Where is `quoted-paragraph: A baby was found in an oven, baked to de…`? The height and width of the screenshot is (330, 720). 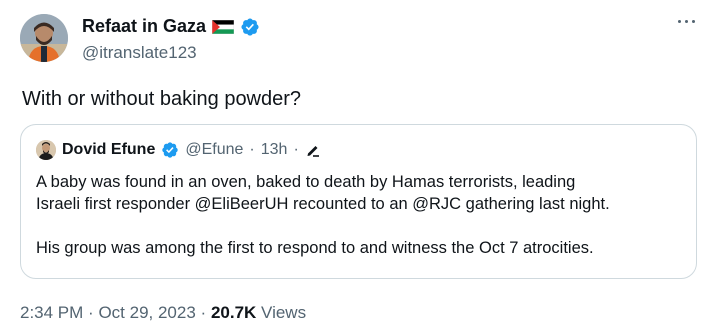
quoted-paragraph: A baby was found in an oven, baked to de… is located at coordinates (306, 182).